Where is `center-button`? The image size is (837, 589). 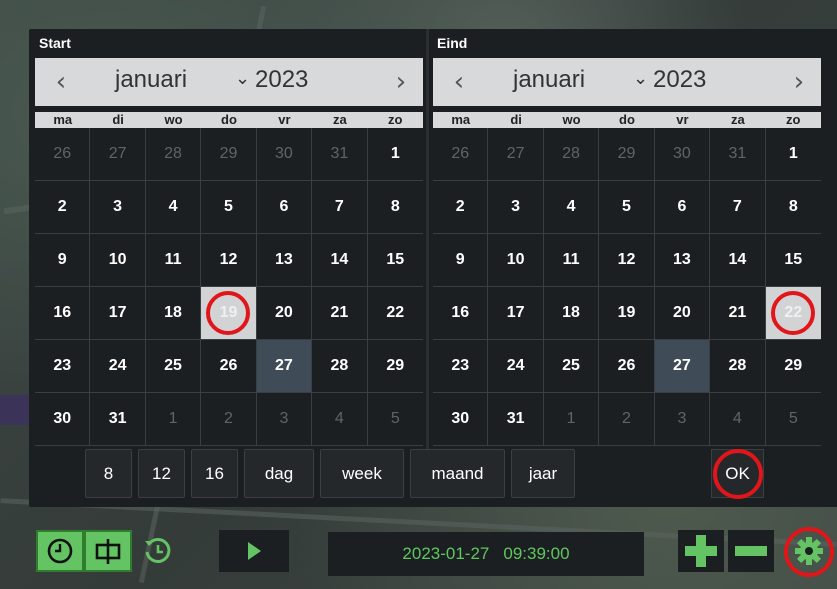 center-button is located at coordinates (108, 551).